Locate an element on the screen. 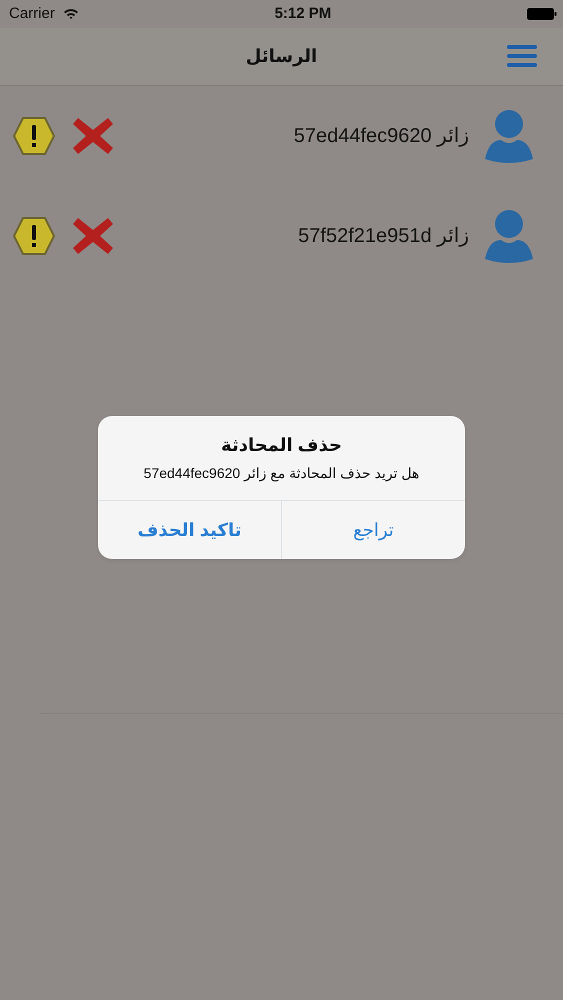  visitor-name: زائر 57f52f21e951d is located at coordinates (383, 236).